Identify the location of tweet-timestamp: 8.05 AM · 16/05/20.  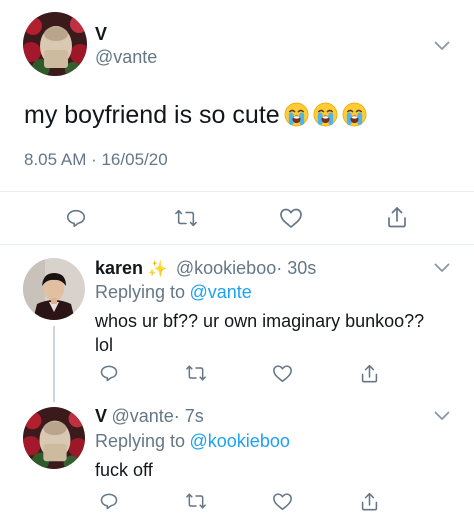
(96, 160).